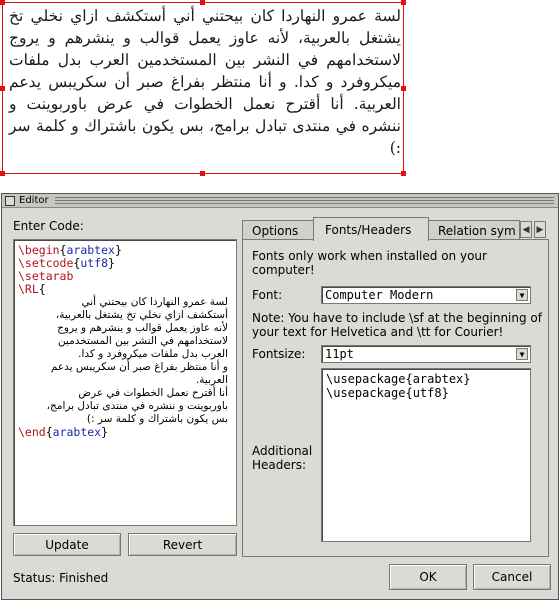 The height and width of the screenshot is (602, 560). What do you see at coordinates (137, 406) in the screenshot?
I see `code-arabic-line: باوربوينت و ننشره في منتدى تبادل برامج،` at bounding box center [137, 406].